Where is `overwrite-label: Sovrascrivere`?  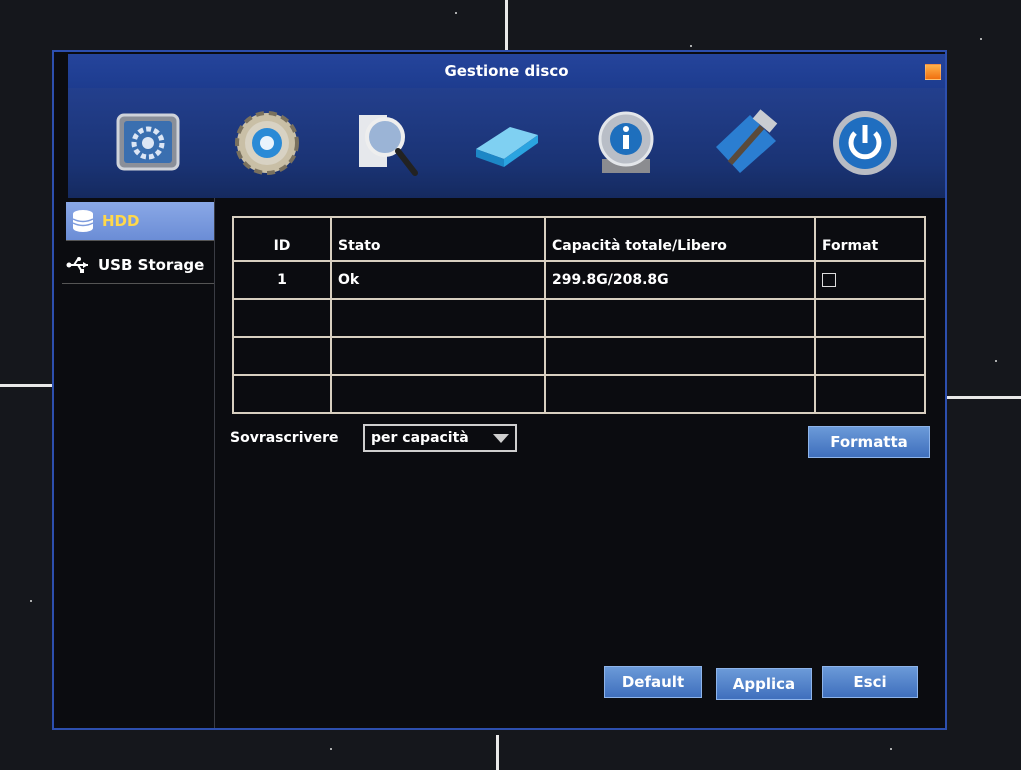
overwrite-label: Sovrascrivere is located at coordinates (284, 438).